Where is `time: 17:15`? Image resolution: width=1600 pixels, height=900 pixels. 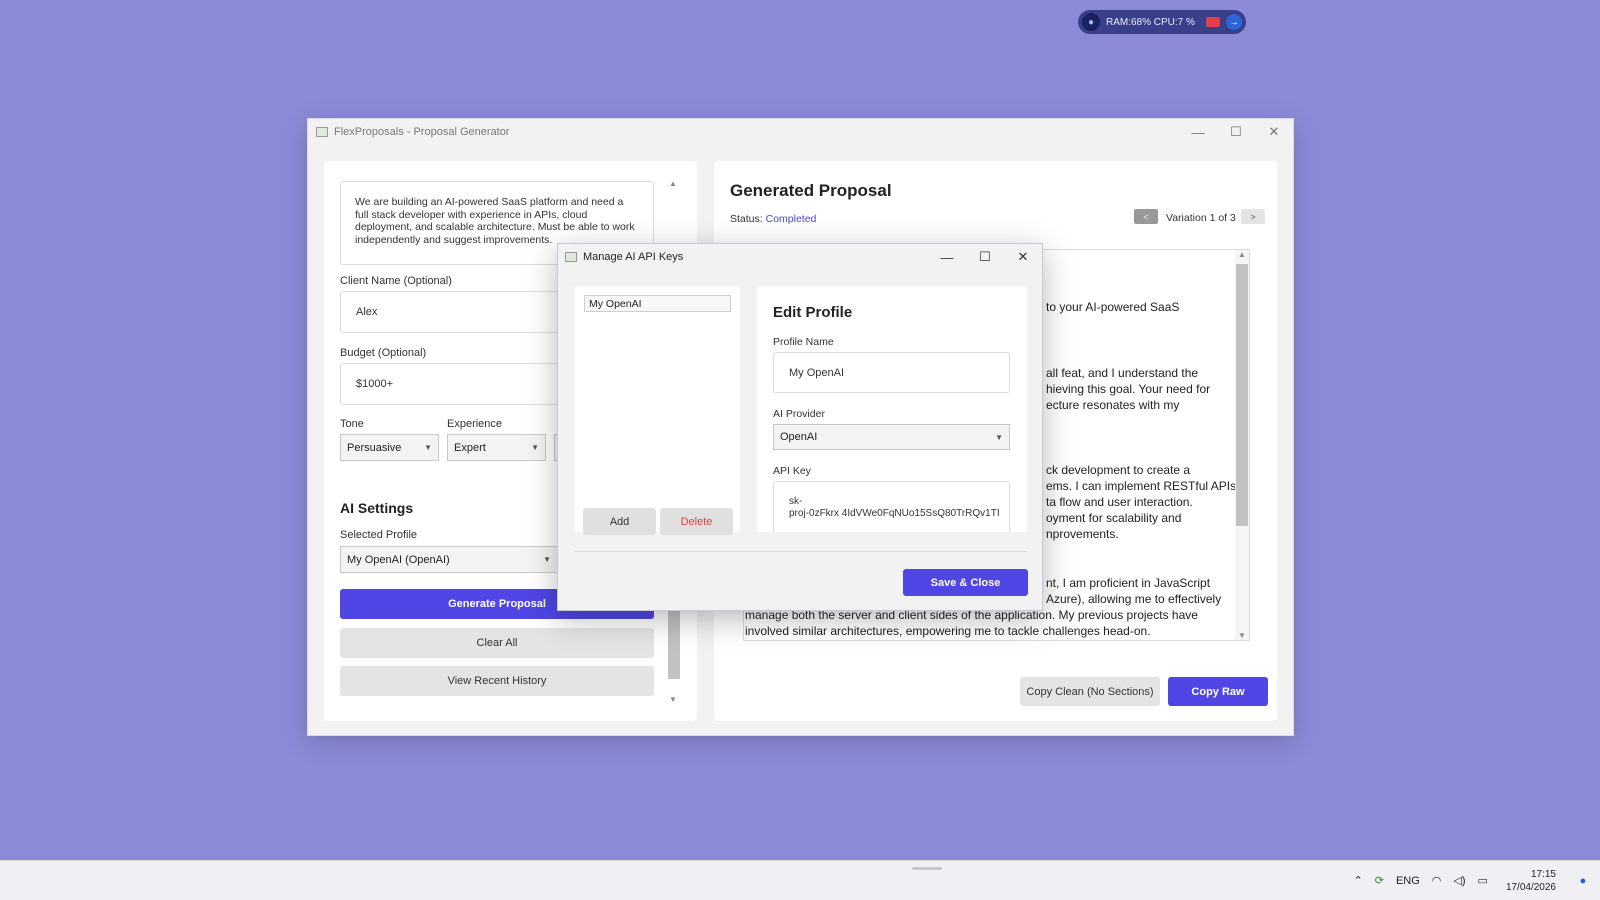
time: 17:15 is located at coordinates (1543, 874).